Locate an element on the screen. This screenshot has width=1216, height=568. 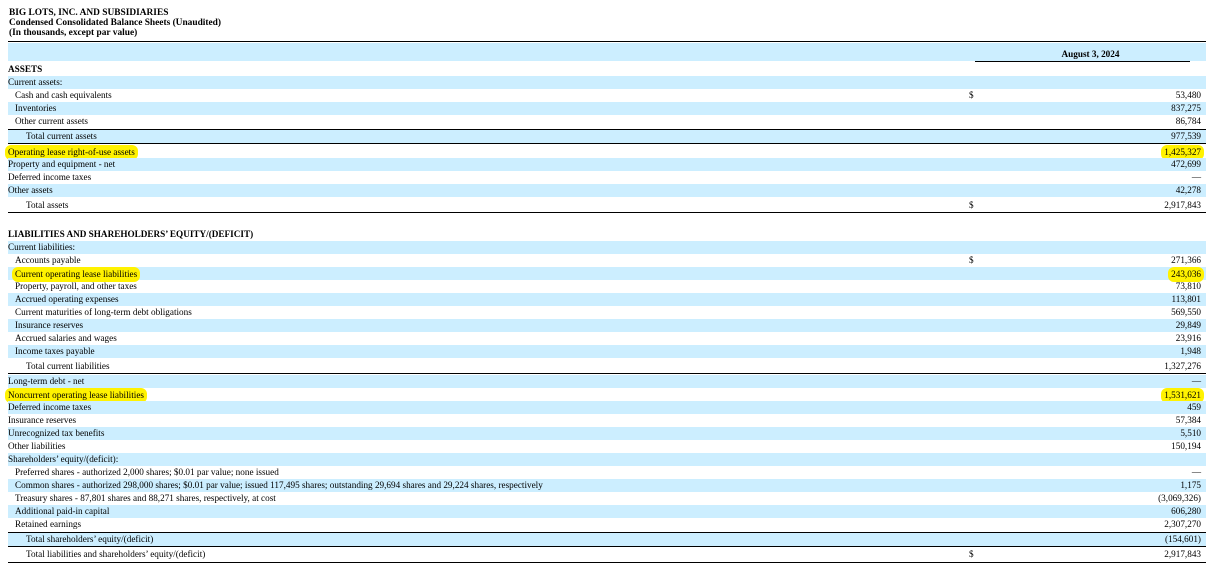
row-value: 150,194 is located at coordinates (1186, 446).